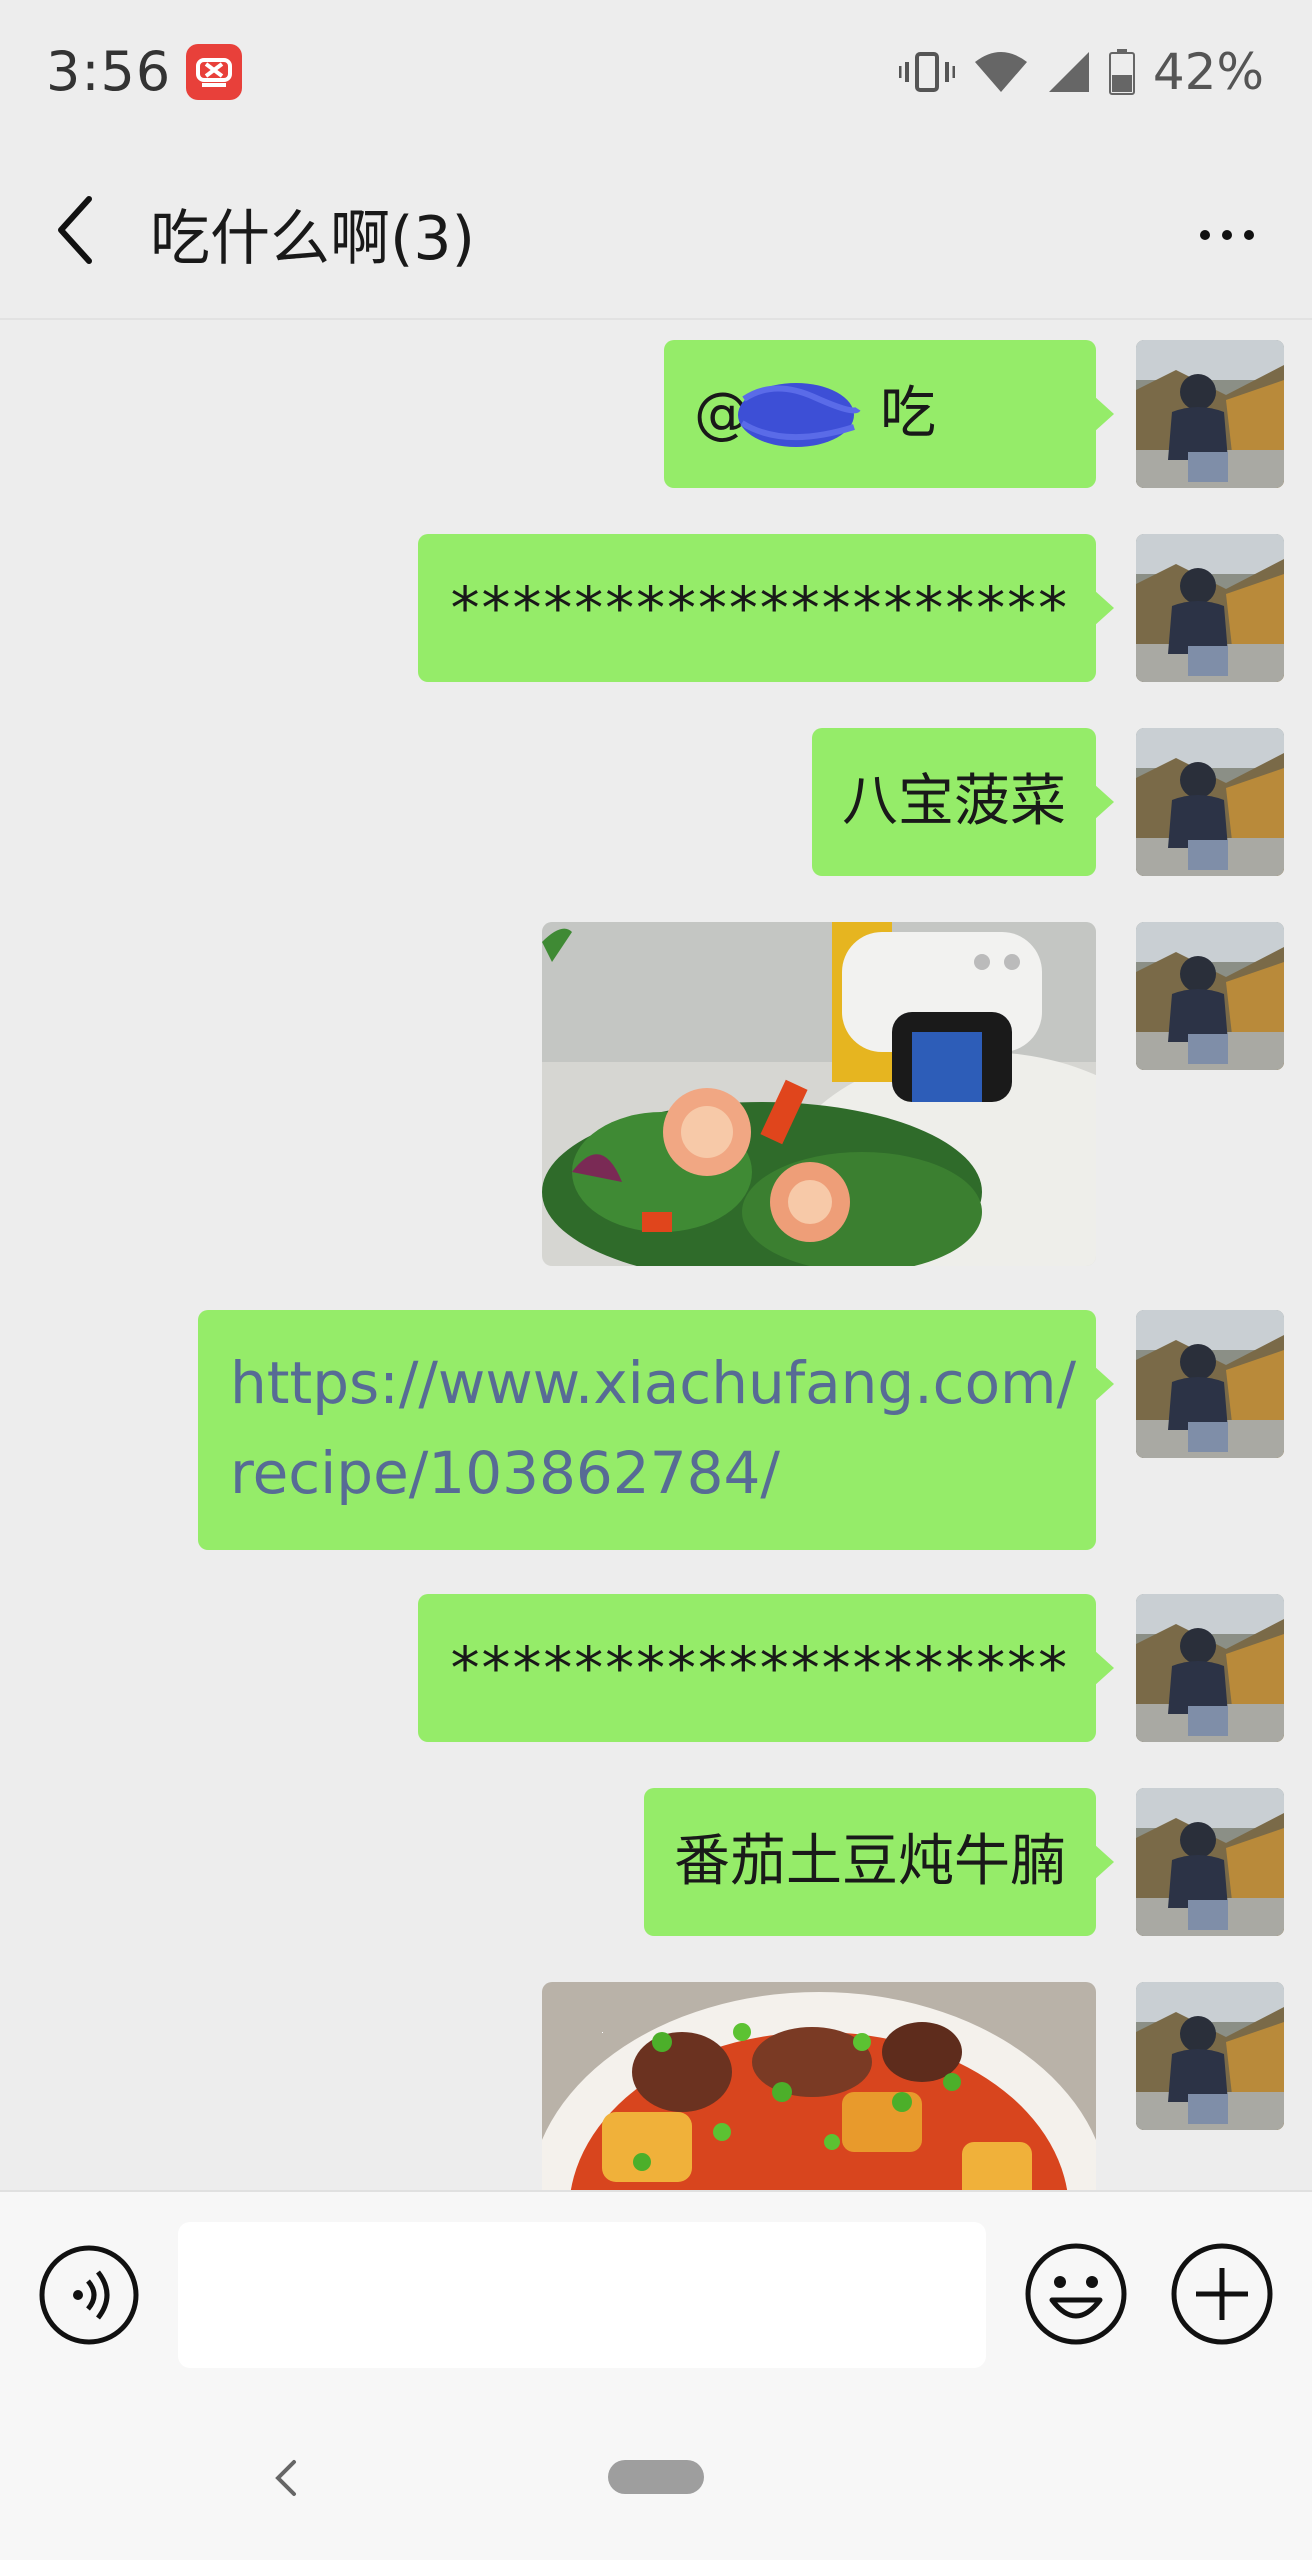 This screenshot has width=1312, height=2560. Describe the element at coordinates (819, 2086) in the screenshot. I see `beef-stew-image` at that location.